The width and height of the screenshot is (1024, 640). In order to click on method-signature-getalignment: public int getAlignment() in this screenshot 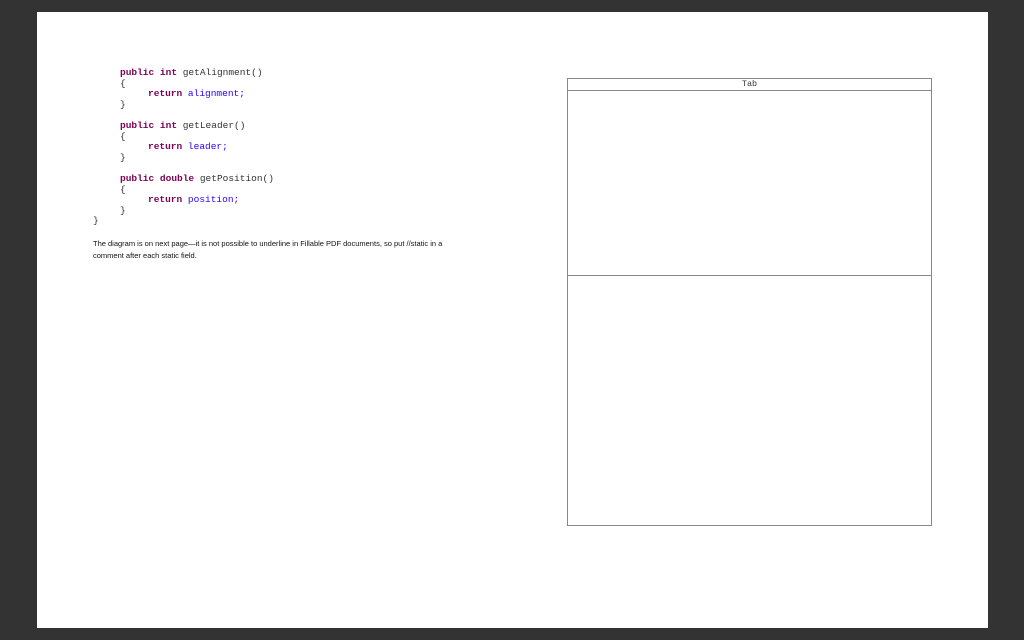, I will do `click(191, 73)`.